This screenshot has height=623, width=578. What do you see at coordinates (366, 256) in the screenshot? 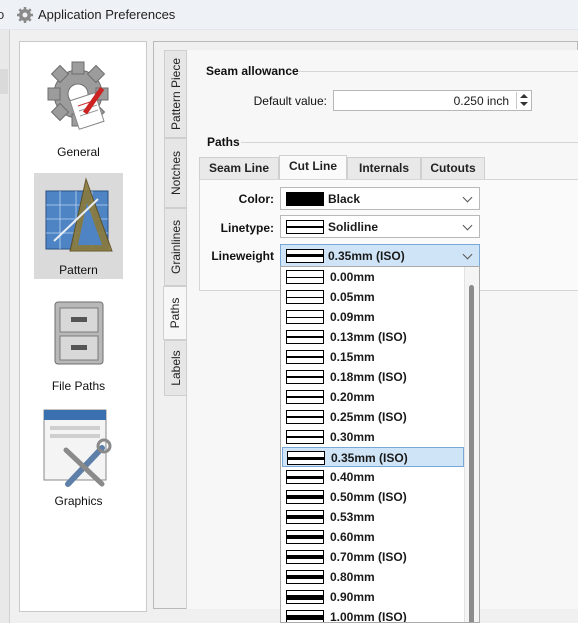
I see `lineweight-value: 0.35mm (ISO)` at bounding box center [366, 256].